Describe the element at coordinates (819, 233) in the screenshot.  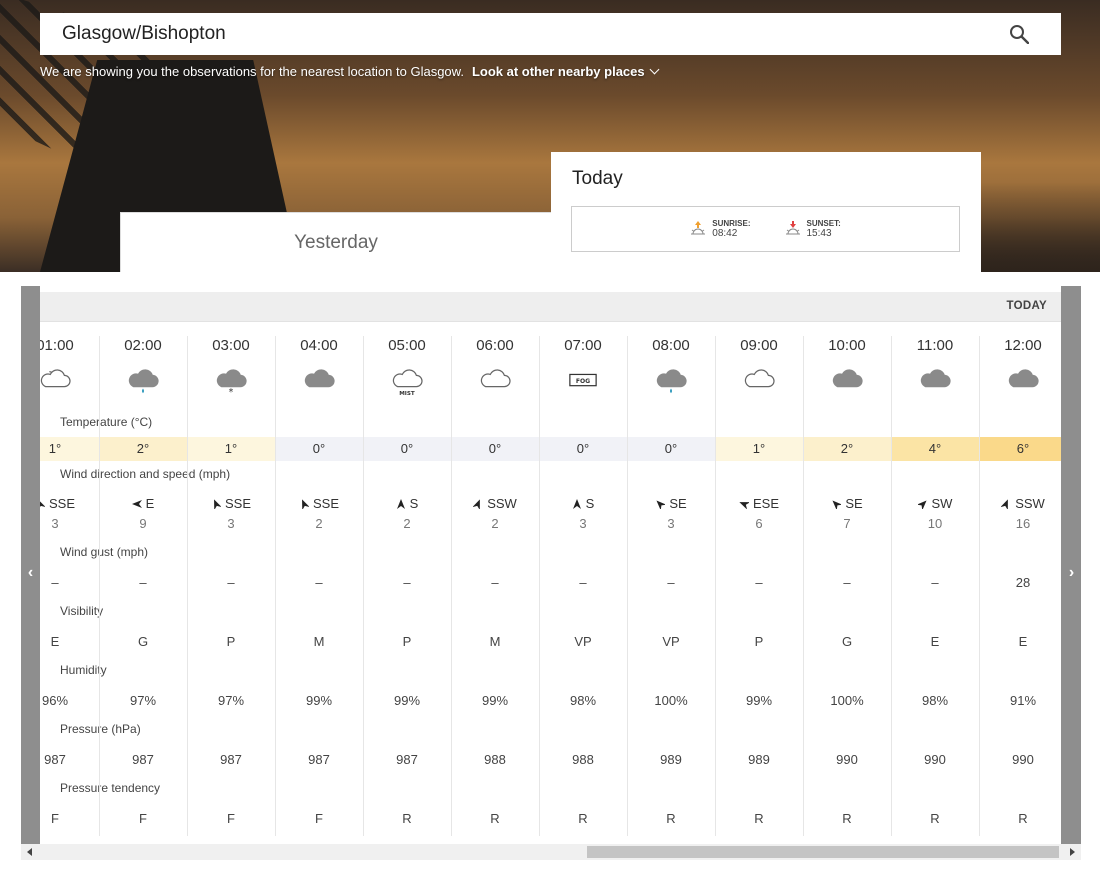
I see `sunset-time: 15:43` at that location.